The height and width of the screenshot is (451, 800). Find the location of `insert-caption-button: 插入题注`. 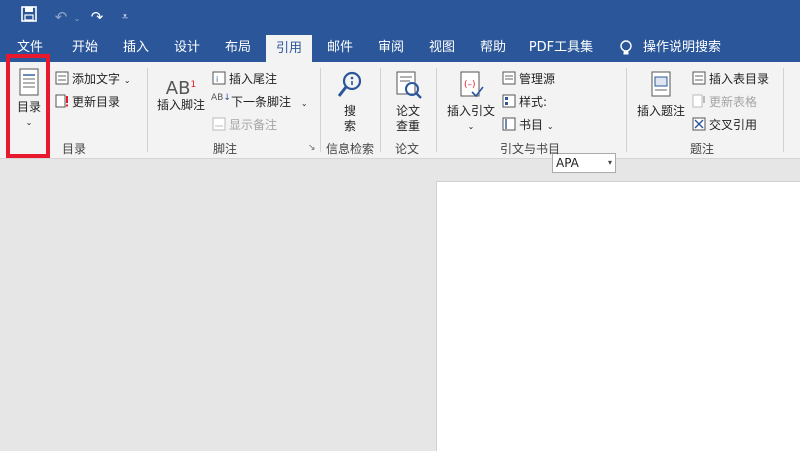

insert-caption-button: 插入题注 is located at coordinates (661, 94).